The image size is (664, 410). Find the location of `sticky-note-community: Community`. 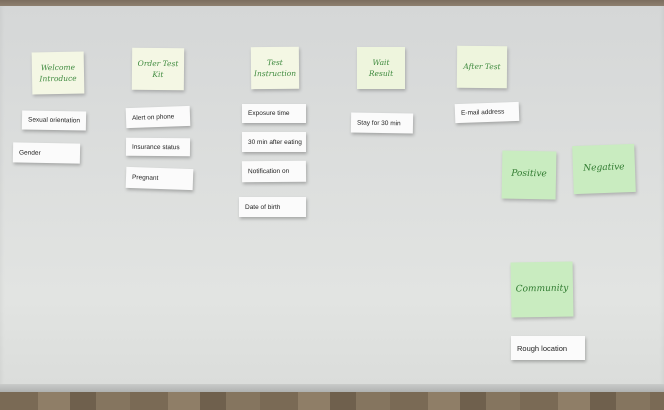

sticky-note-community: Community is located at coordinates (542, 289).